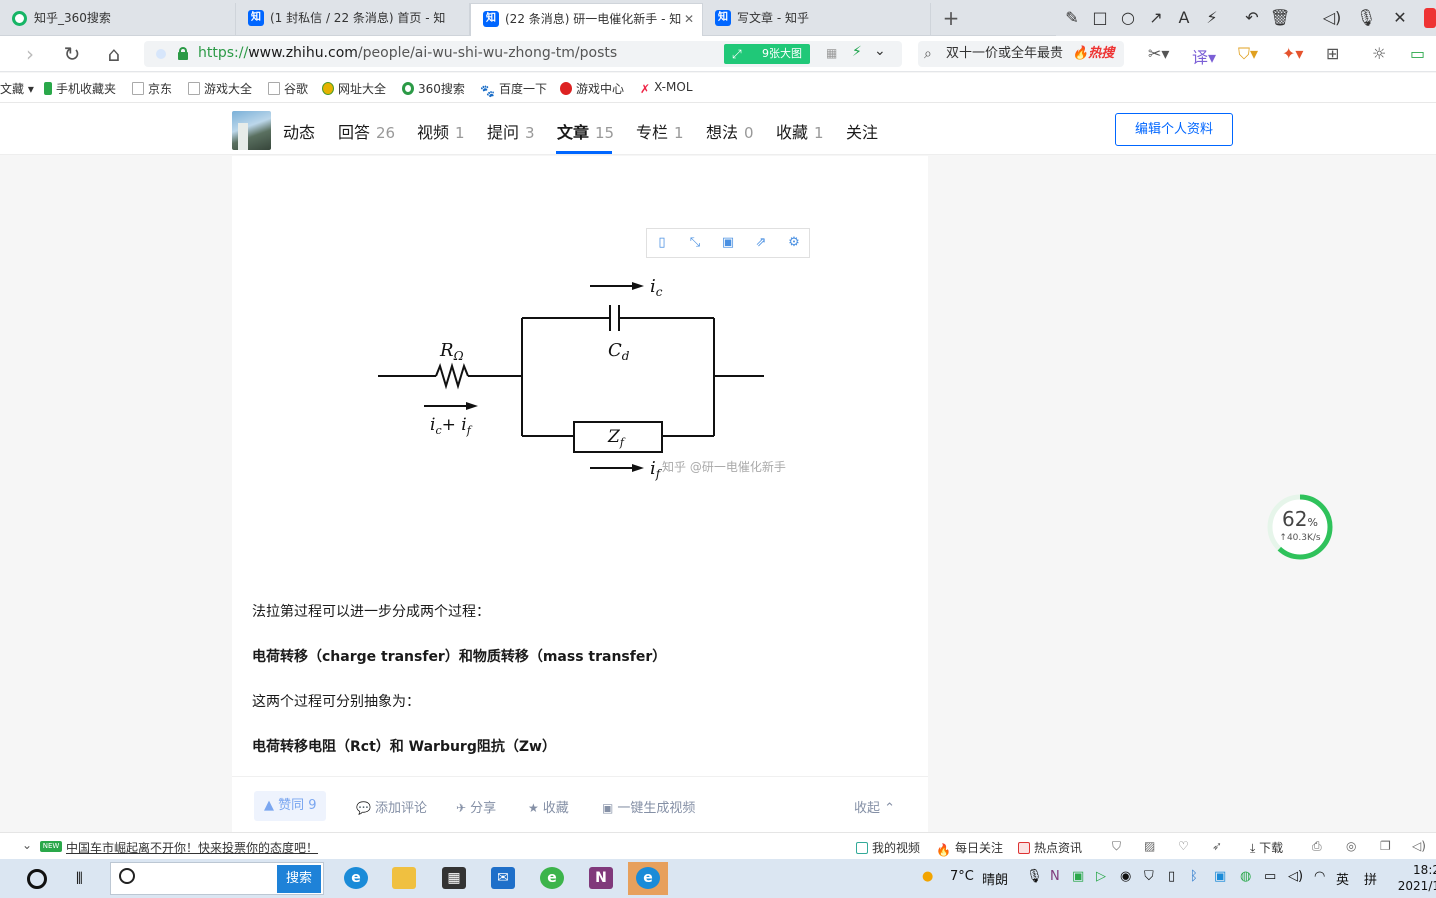 This screenshot has height=898, width=1436. What do you see at coordinates (354, 88) in the screenshot?
I see `bookmark-item: 网址大全` at bounding box center [354, 88].